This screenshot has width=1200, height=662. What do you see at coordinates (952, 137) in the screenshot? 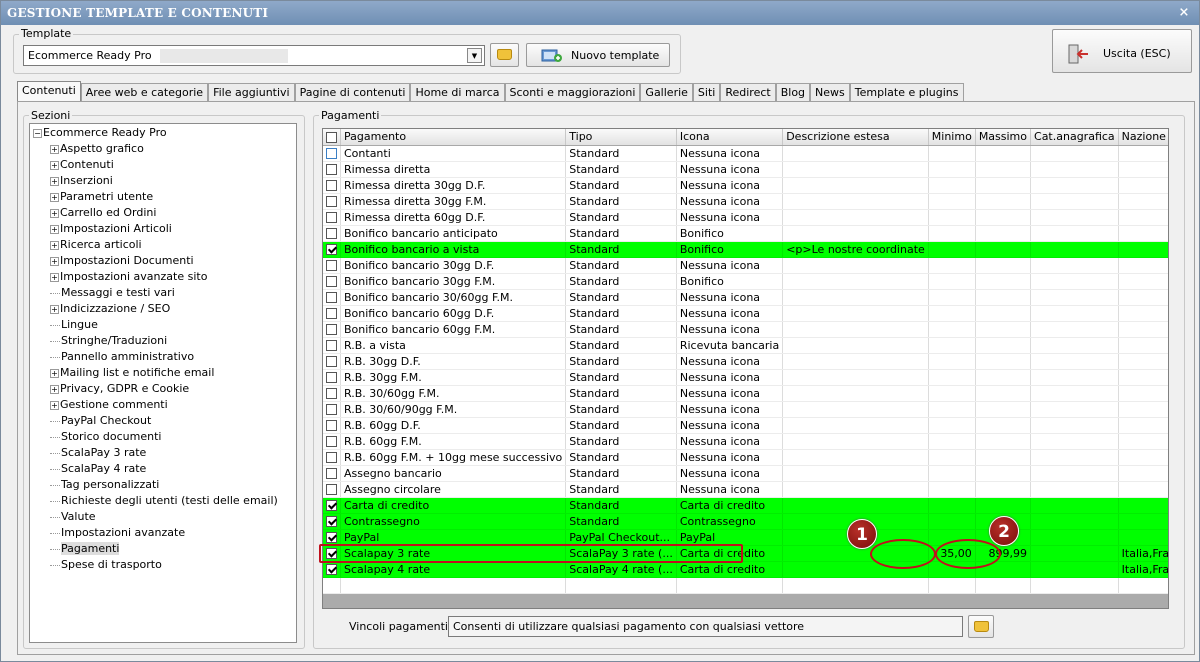
I see `column-header: Minimo` at bounding box center [952, 137].